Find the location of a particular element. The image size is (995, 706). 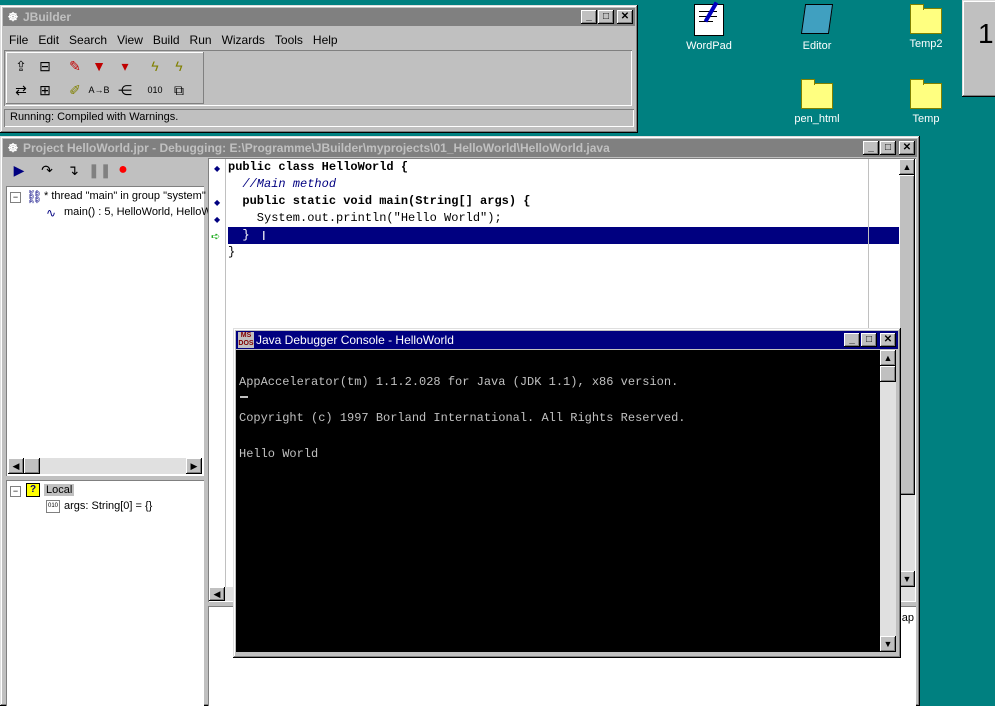

open-file-icon: ⊟ is located at coordinates (45, 66).